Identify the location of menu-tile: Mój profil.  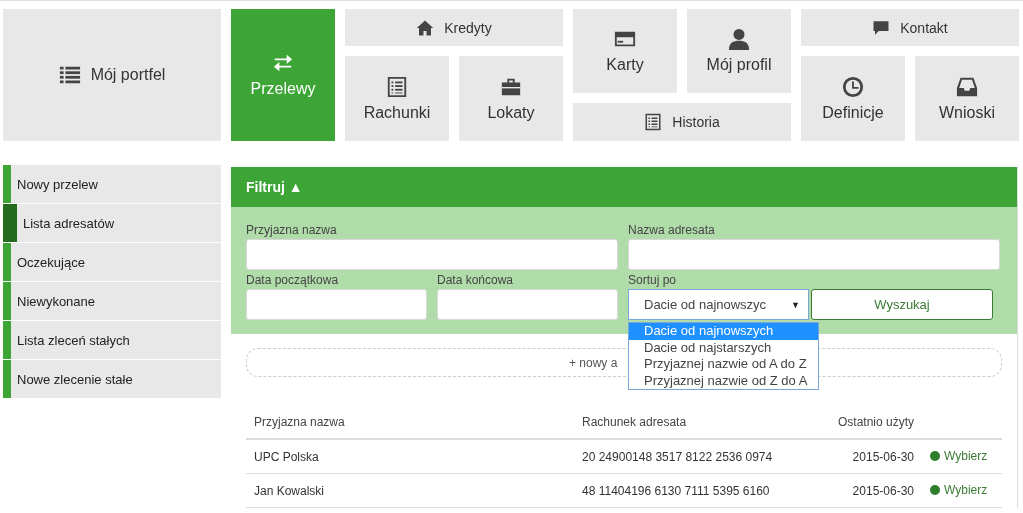
(739, 51).